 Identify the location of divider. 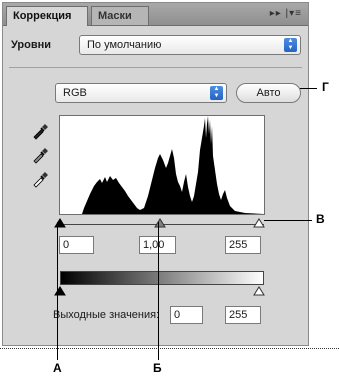
(155, 67).